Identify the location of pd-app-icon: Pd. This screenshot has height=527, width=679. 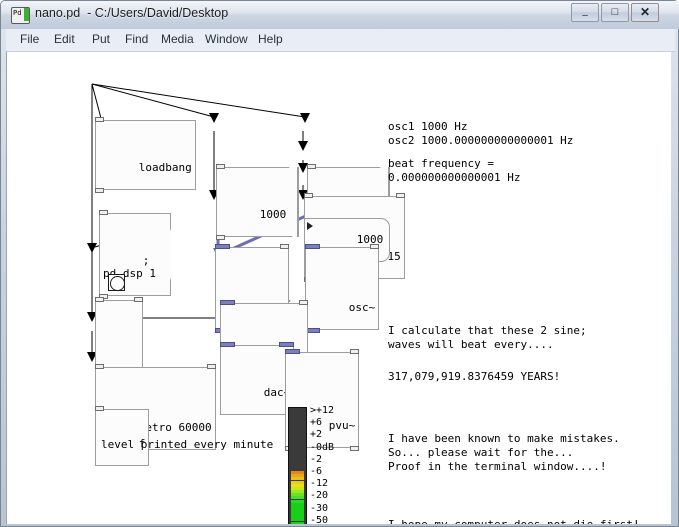
(20, 15).